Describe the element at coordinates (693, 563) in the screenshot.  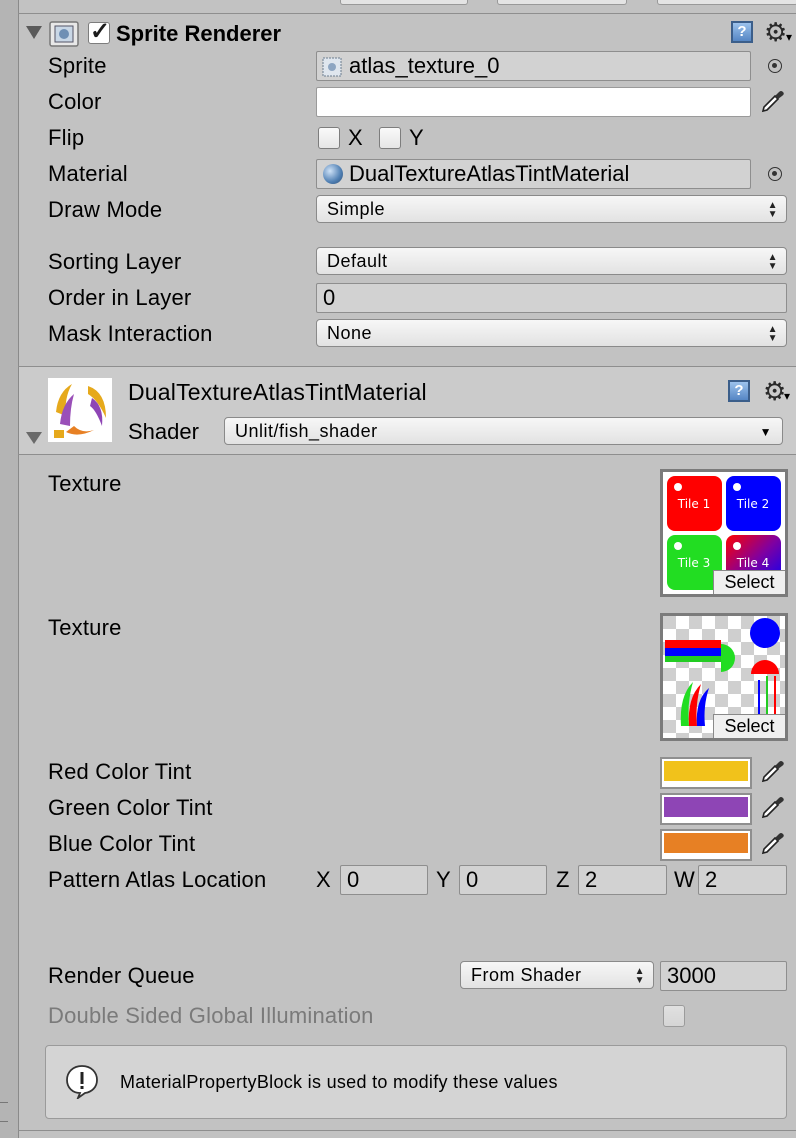
I see `texture-1-tile-label: Tile 3` at that location.